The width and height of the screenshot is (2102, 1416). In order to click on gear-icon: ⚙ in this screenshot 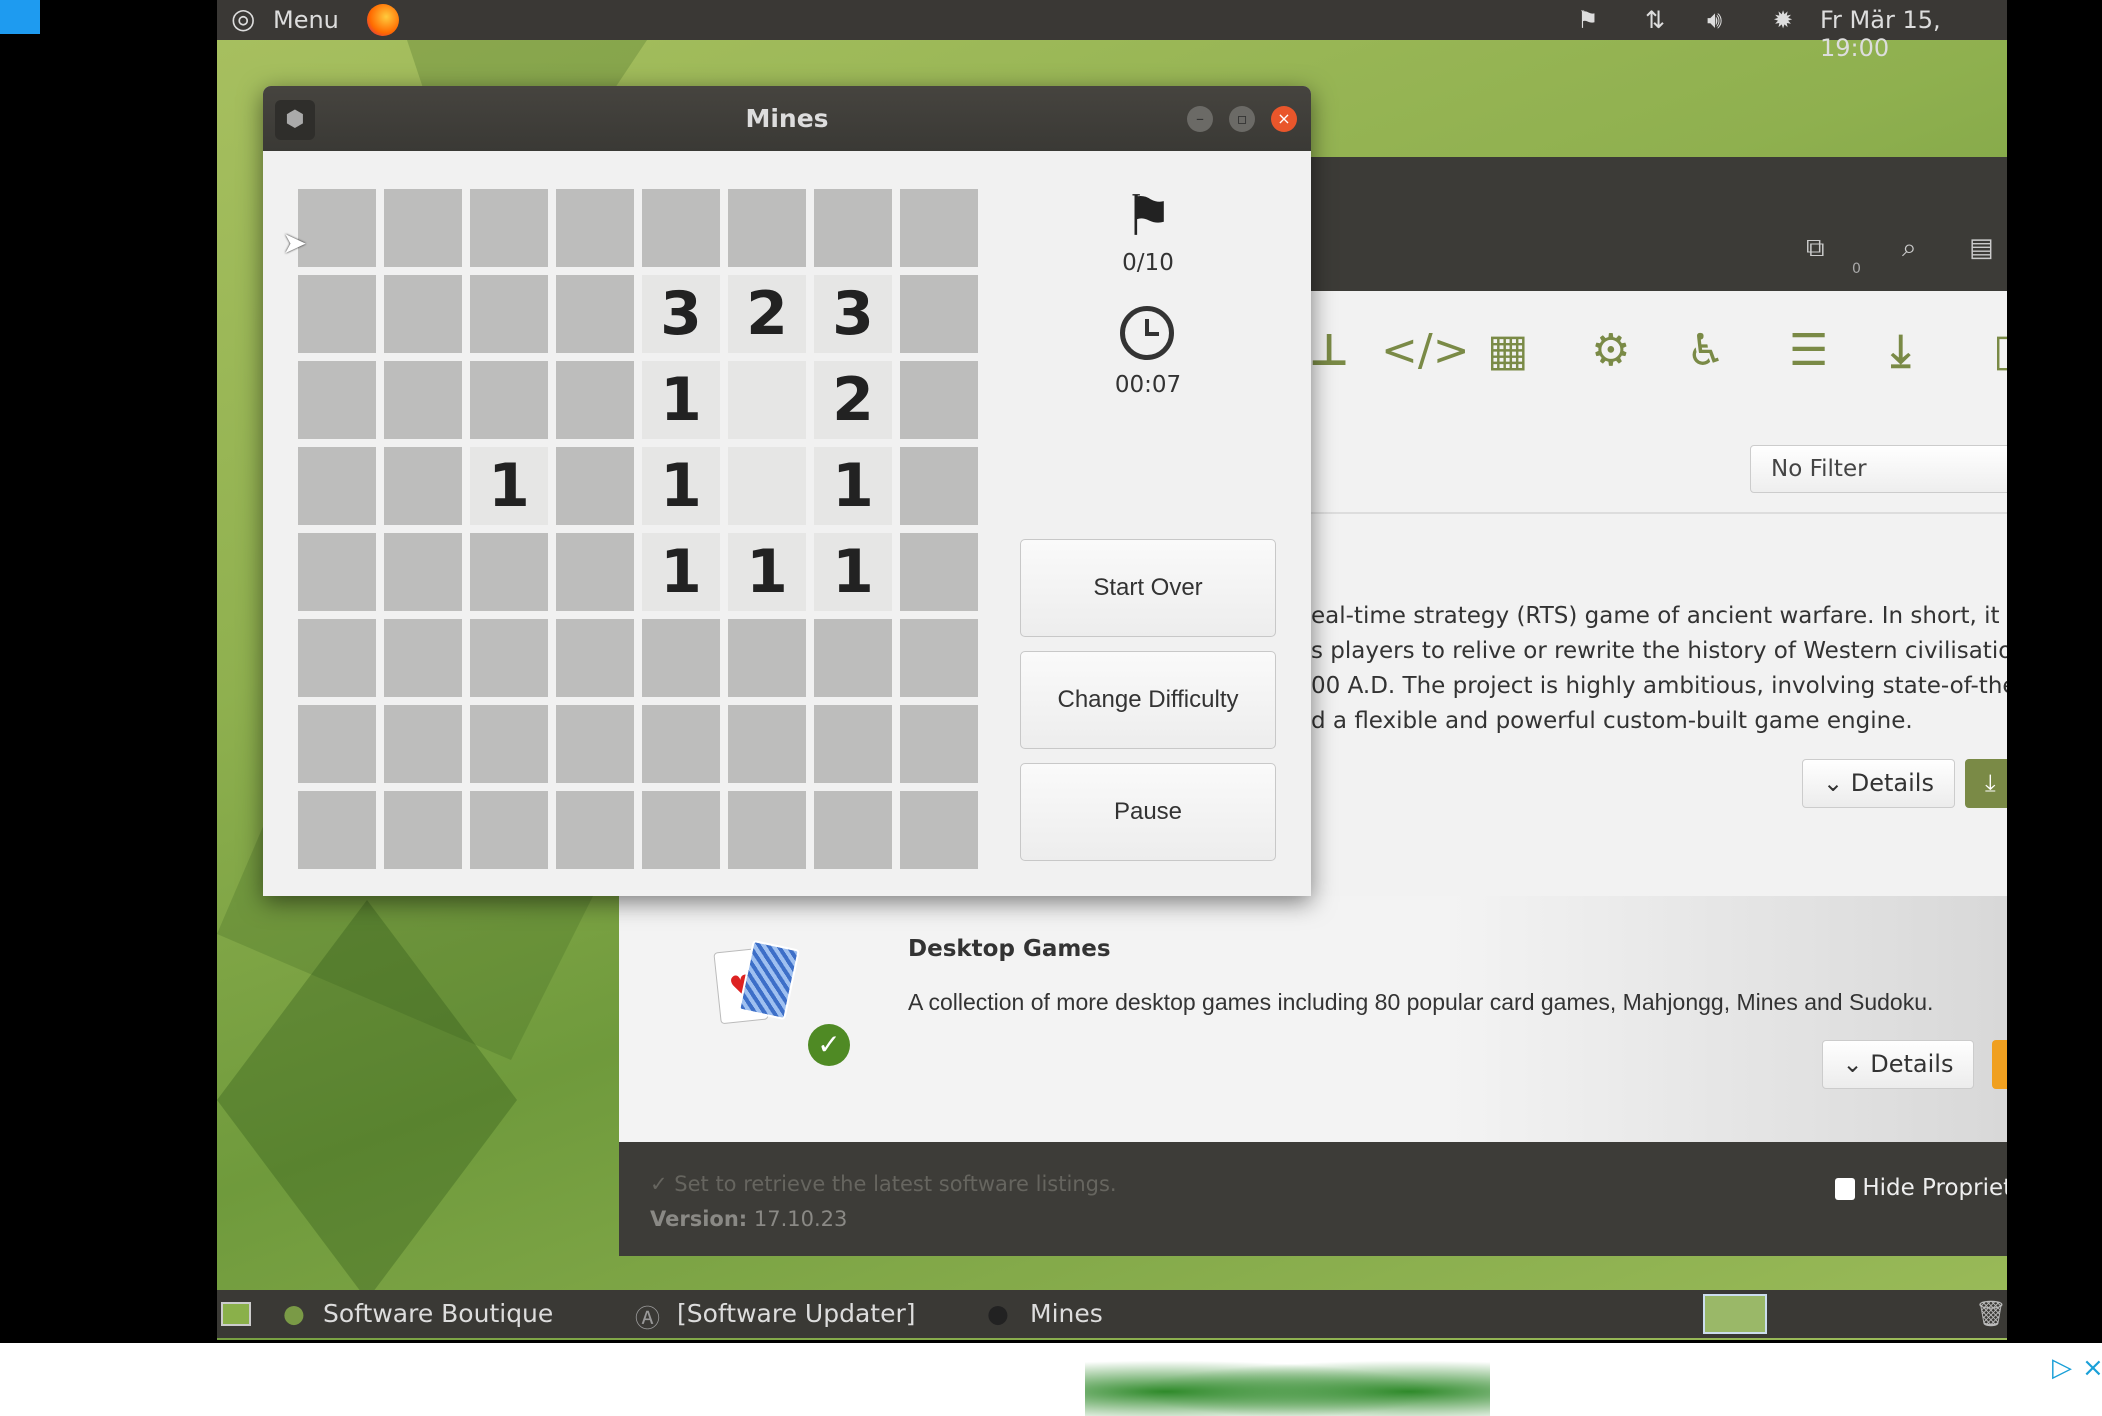, I will do `click(1610, 350)`.